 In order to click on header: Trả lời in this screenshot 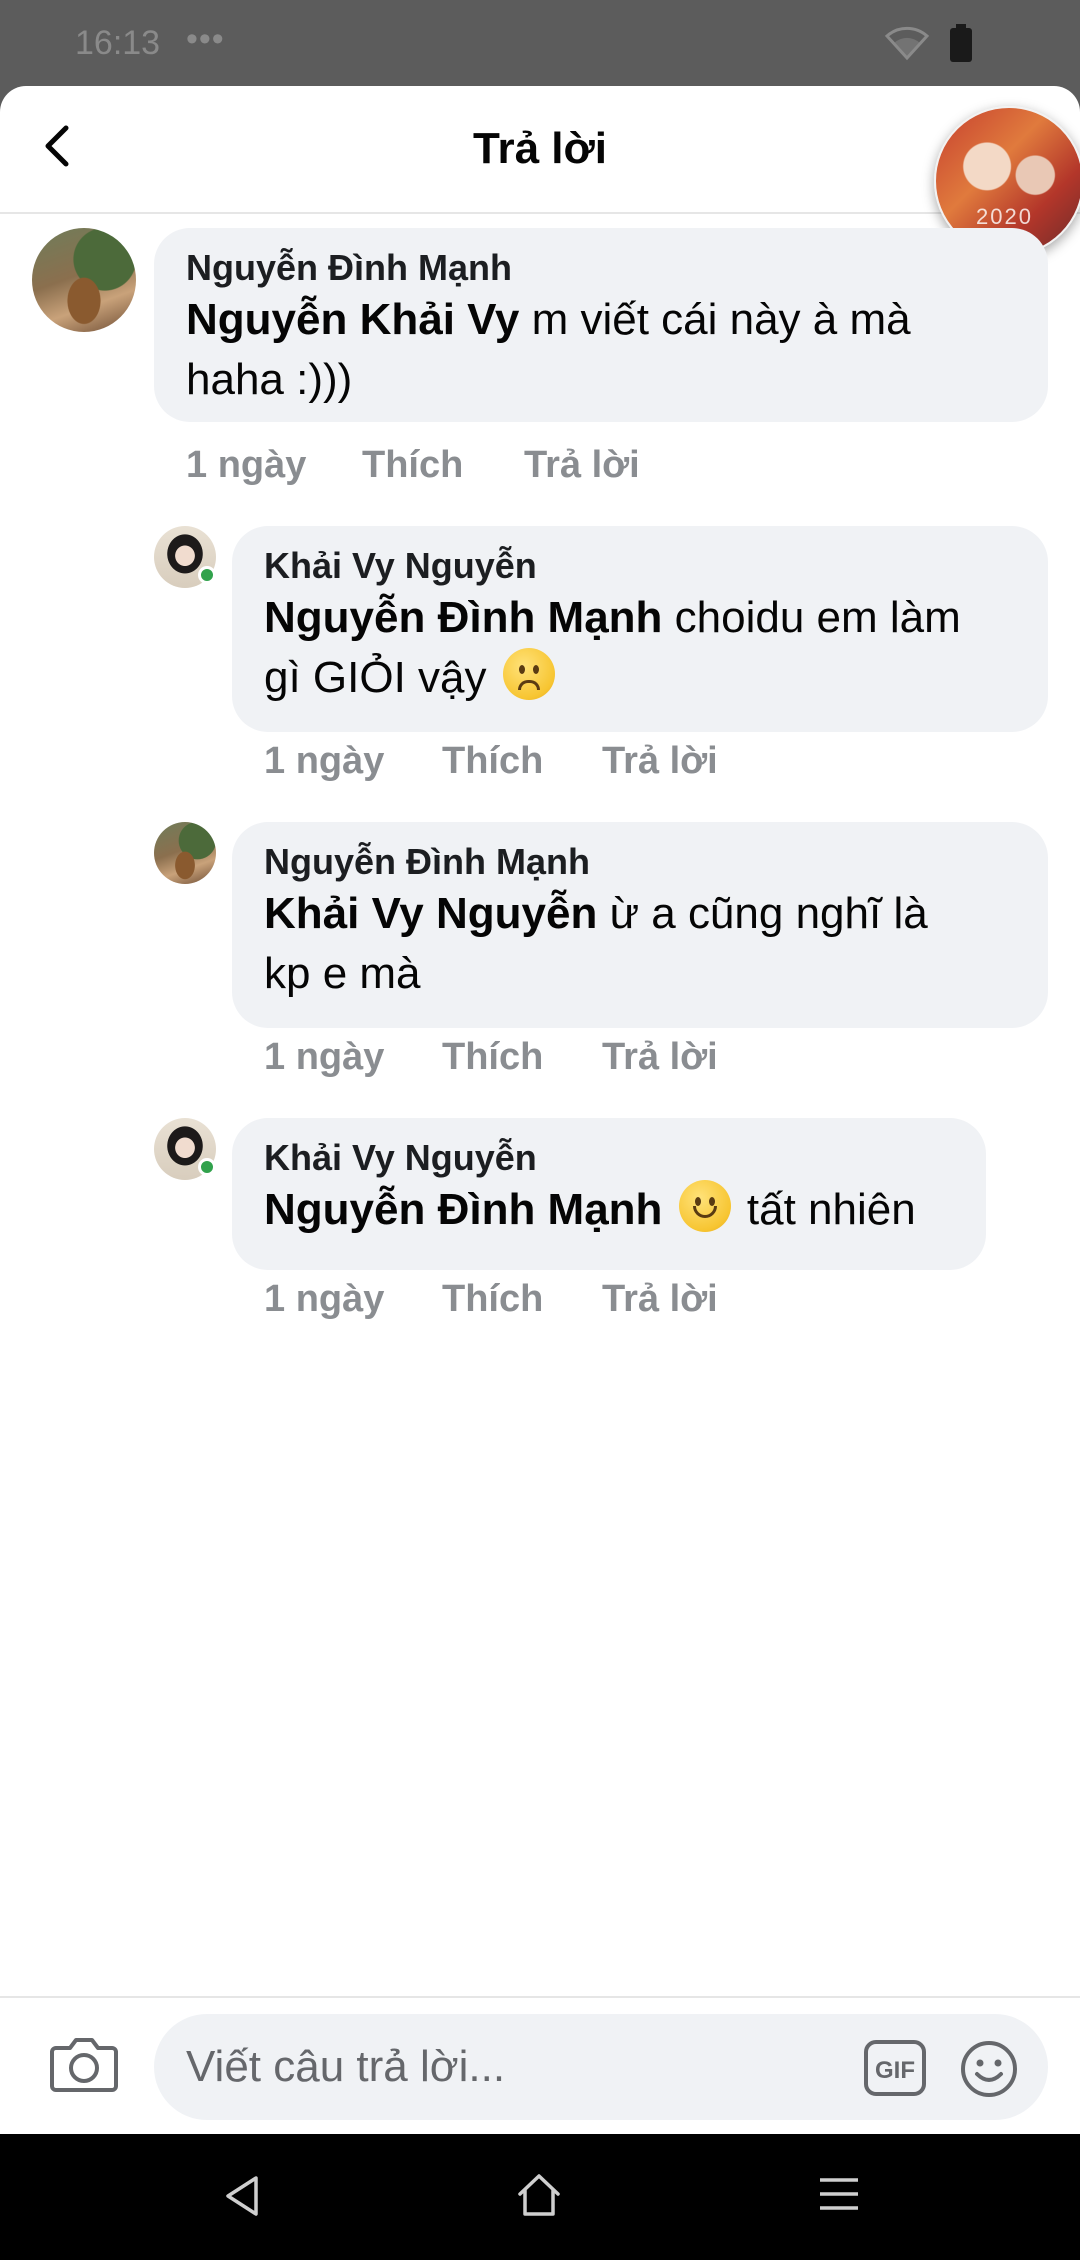, I will do `click(540, 150)`.